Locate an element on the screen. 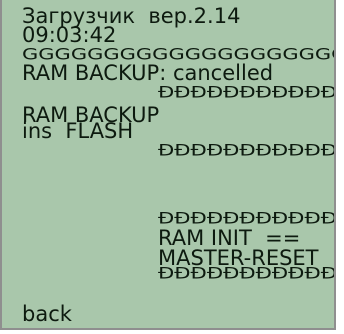 The height and width of the screenshot is (334, 344). d-line-2: ĐĐĐĐĐĐĐĐĐĐĐĐ is located at coordinates (247, 150).